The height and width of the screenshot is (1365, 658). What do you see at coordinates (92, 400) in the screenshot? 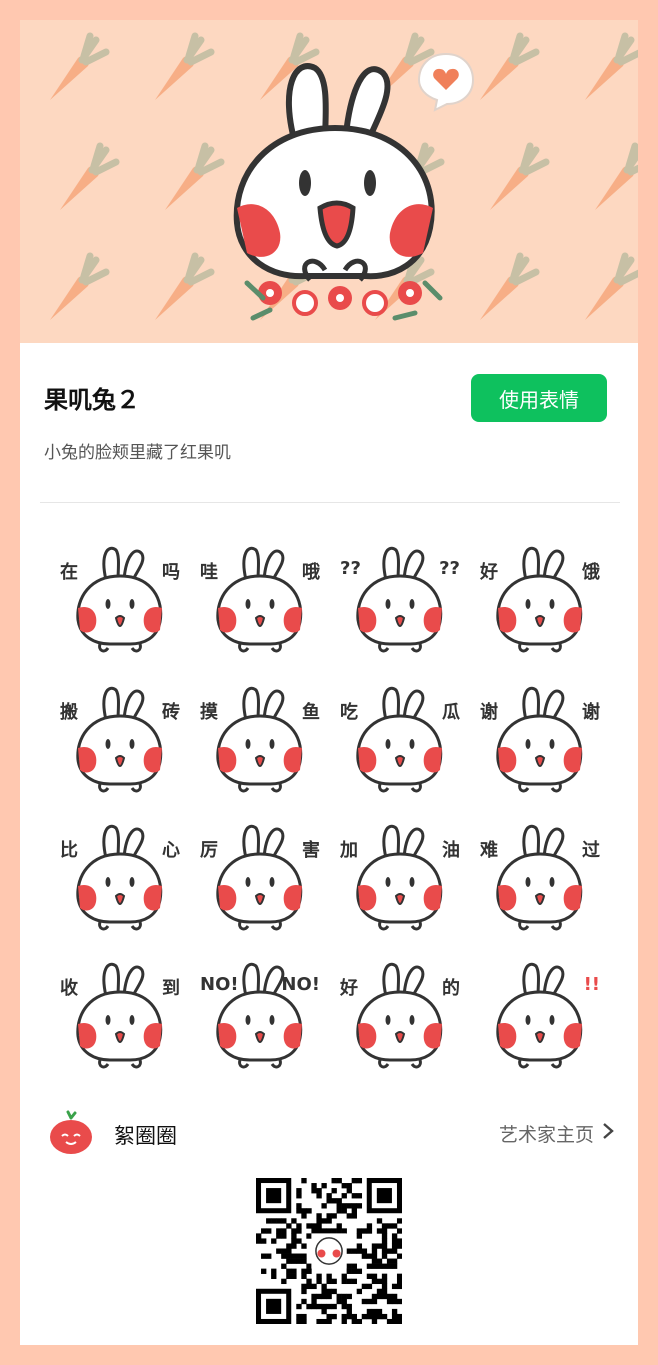
I see `pack-title: 果叽兔２` at bounding box center [92, 400].